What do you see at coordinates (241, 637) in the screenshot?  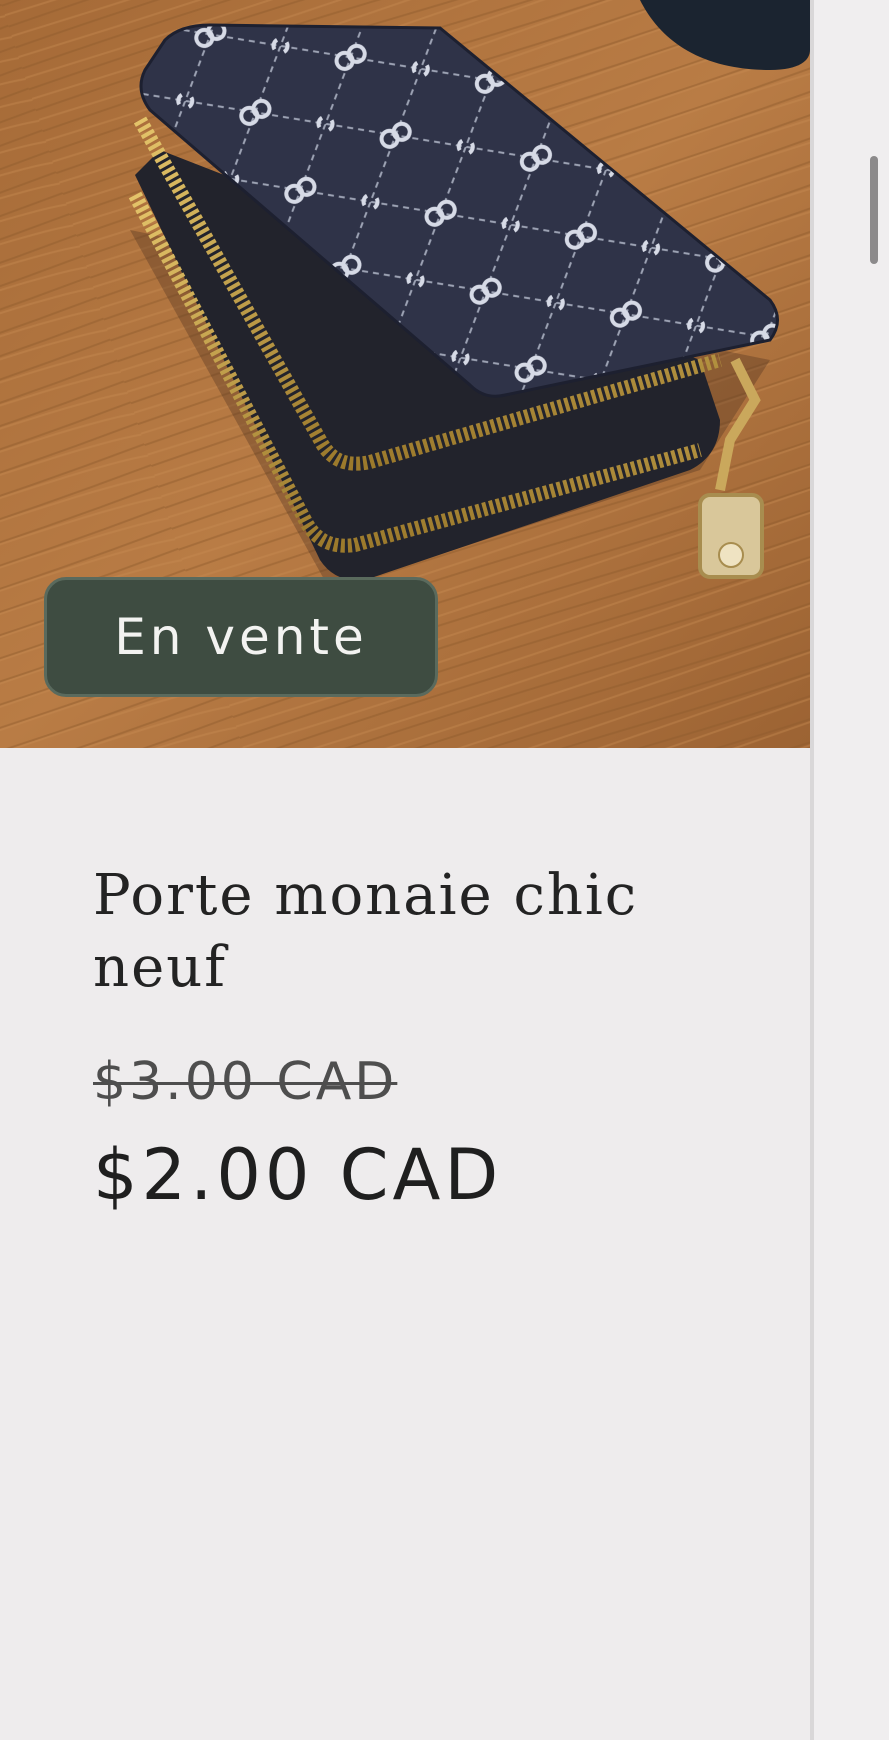 I see `sale-badge: En vente` at bounding box center [241, 637].